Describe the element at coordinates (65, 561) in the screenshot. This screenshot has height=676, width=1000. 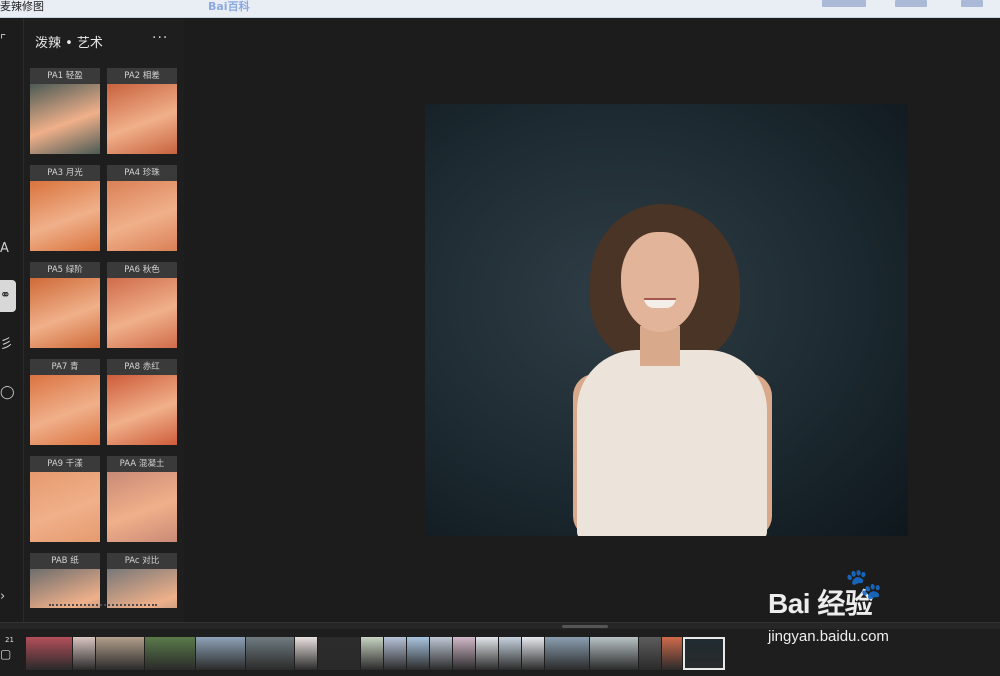
I see `filter-label: PAB 纸` at that location.